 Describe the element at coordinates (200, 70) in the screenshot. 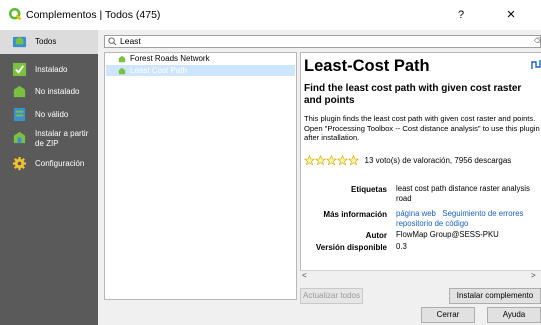

I see `plugin-list-item-selected: Least Cost Path` at that location.